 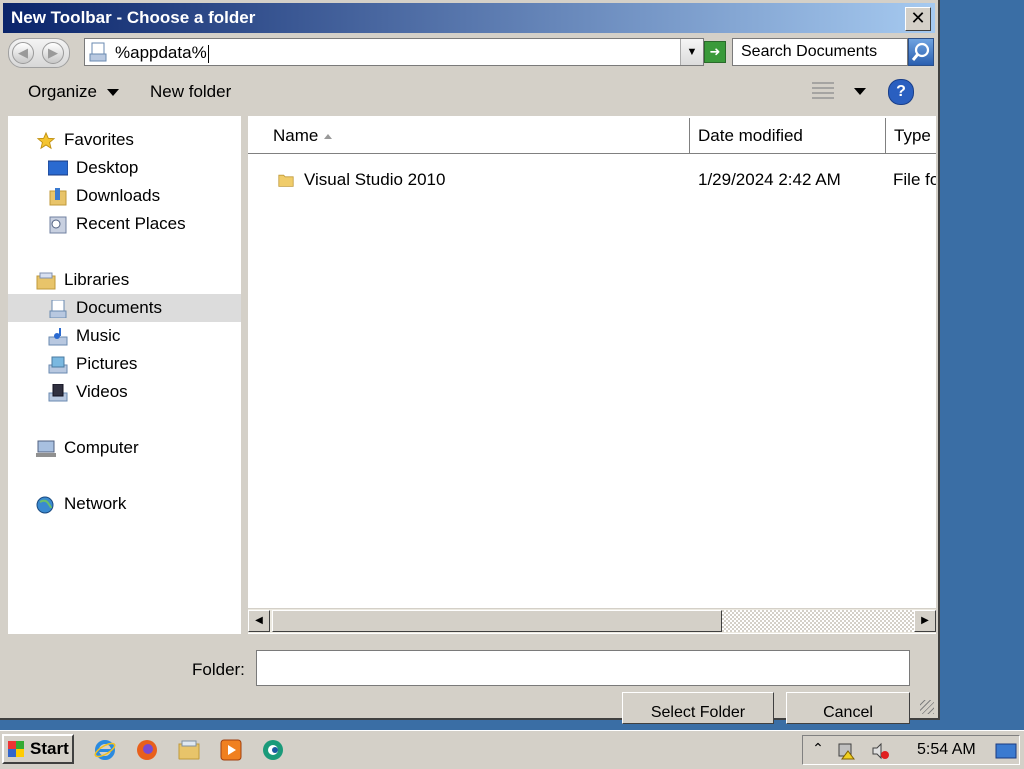 I want to click on ie-icon, so click(x=105, y=750).